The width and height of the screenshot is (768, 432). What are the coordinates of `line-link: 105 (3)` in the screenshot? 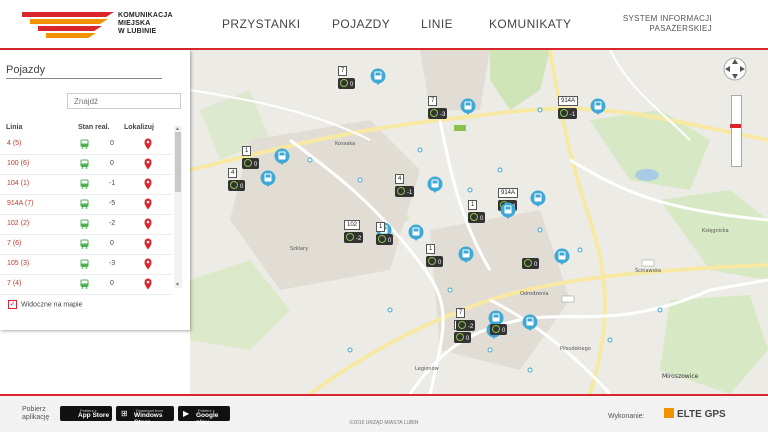 It's located at (18, 263).